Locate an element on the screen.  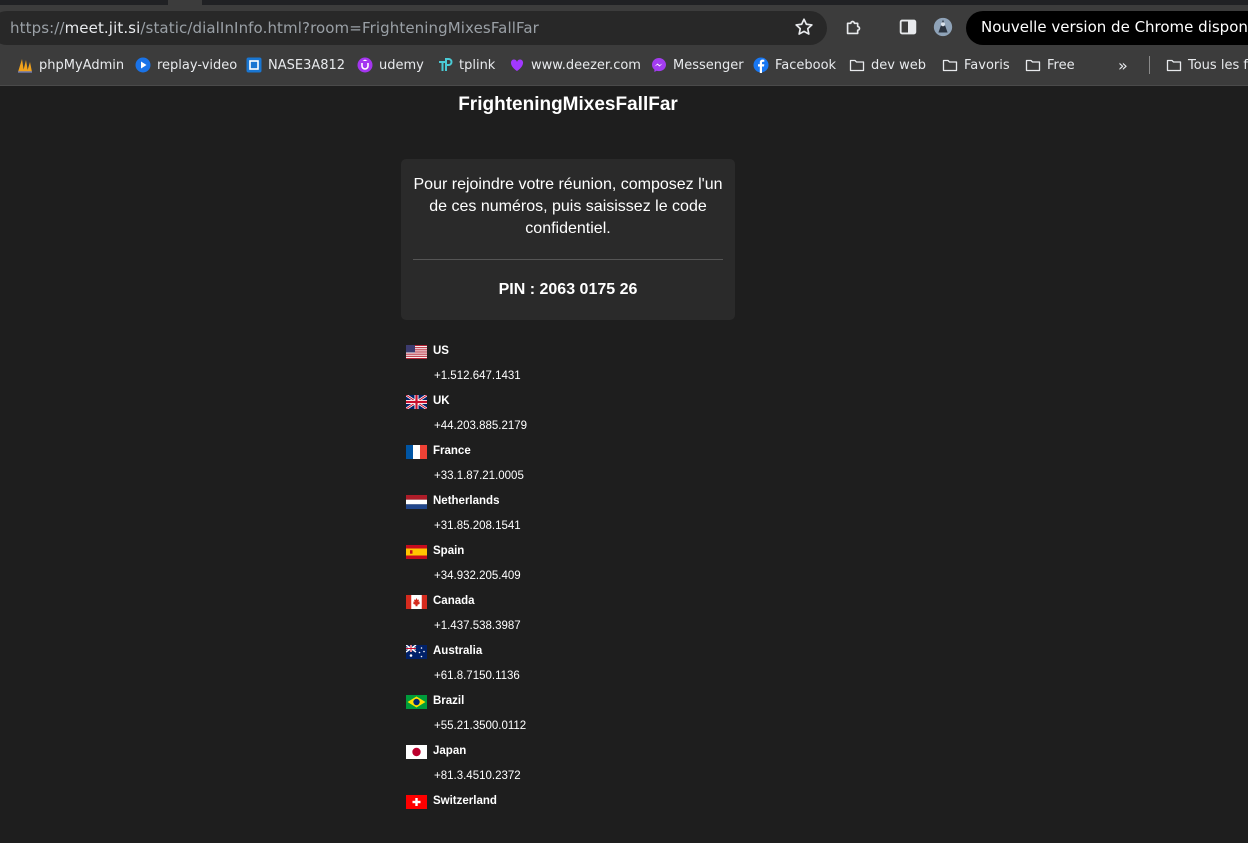
bookmark-folder-favoris: Favoris is located at coordinates (976, 65).